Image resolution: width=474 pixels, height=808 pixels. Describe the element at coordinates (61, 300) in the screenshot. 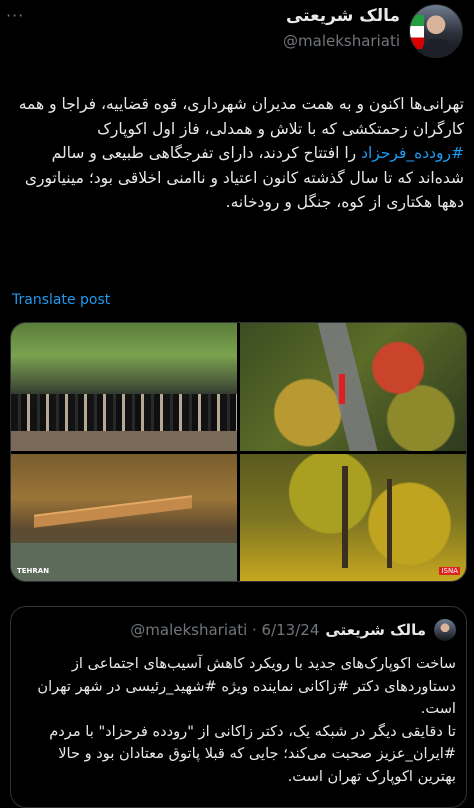

I see `translate-post-link: Translate post` at that location.